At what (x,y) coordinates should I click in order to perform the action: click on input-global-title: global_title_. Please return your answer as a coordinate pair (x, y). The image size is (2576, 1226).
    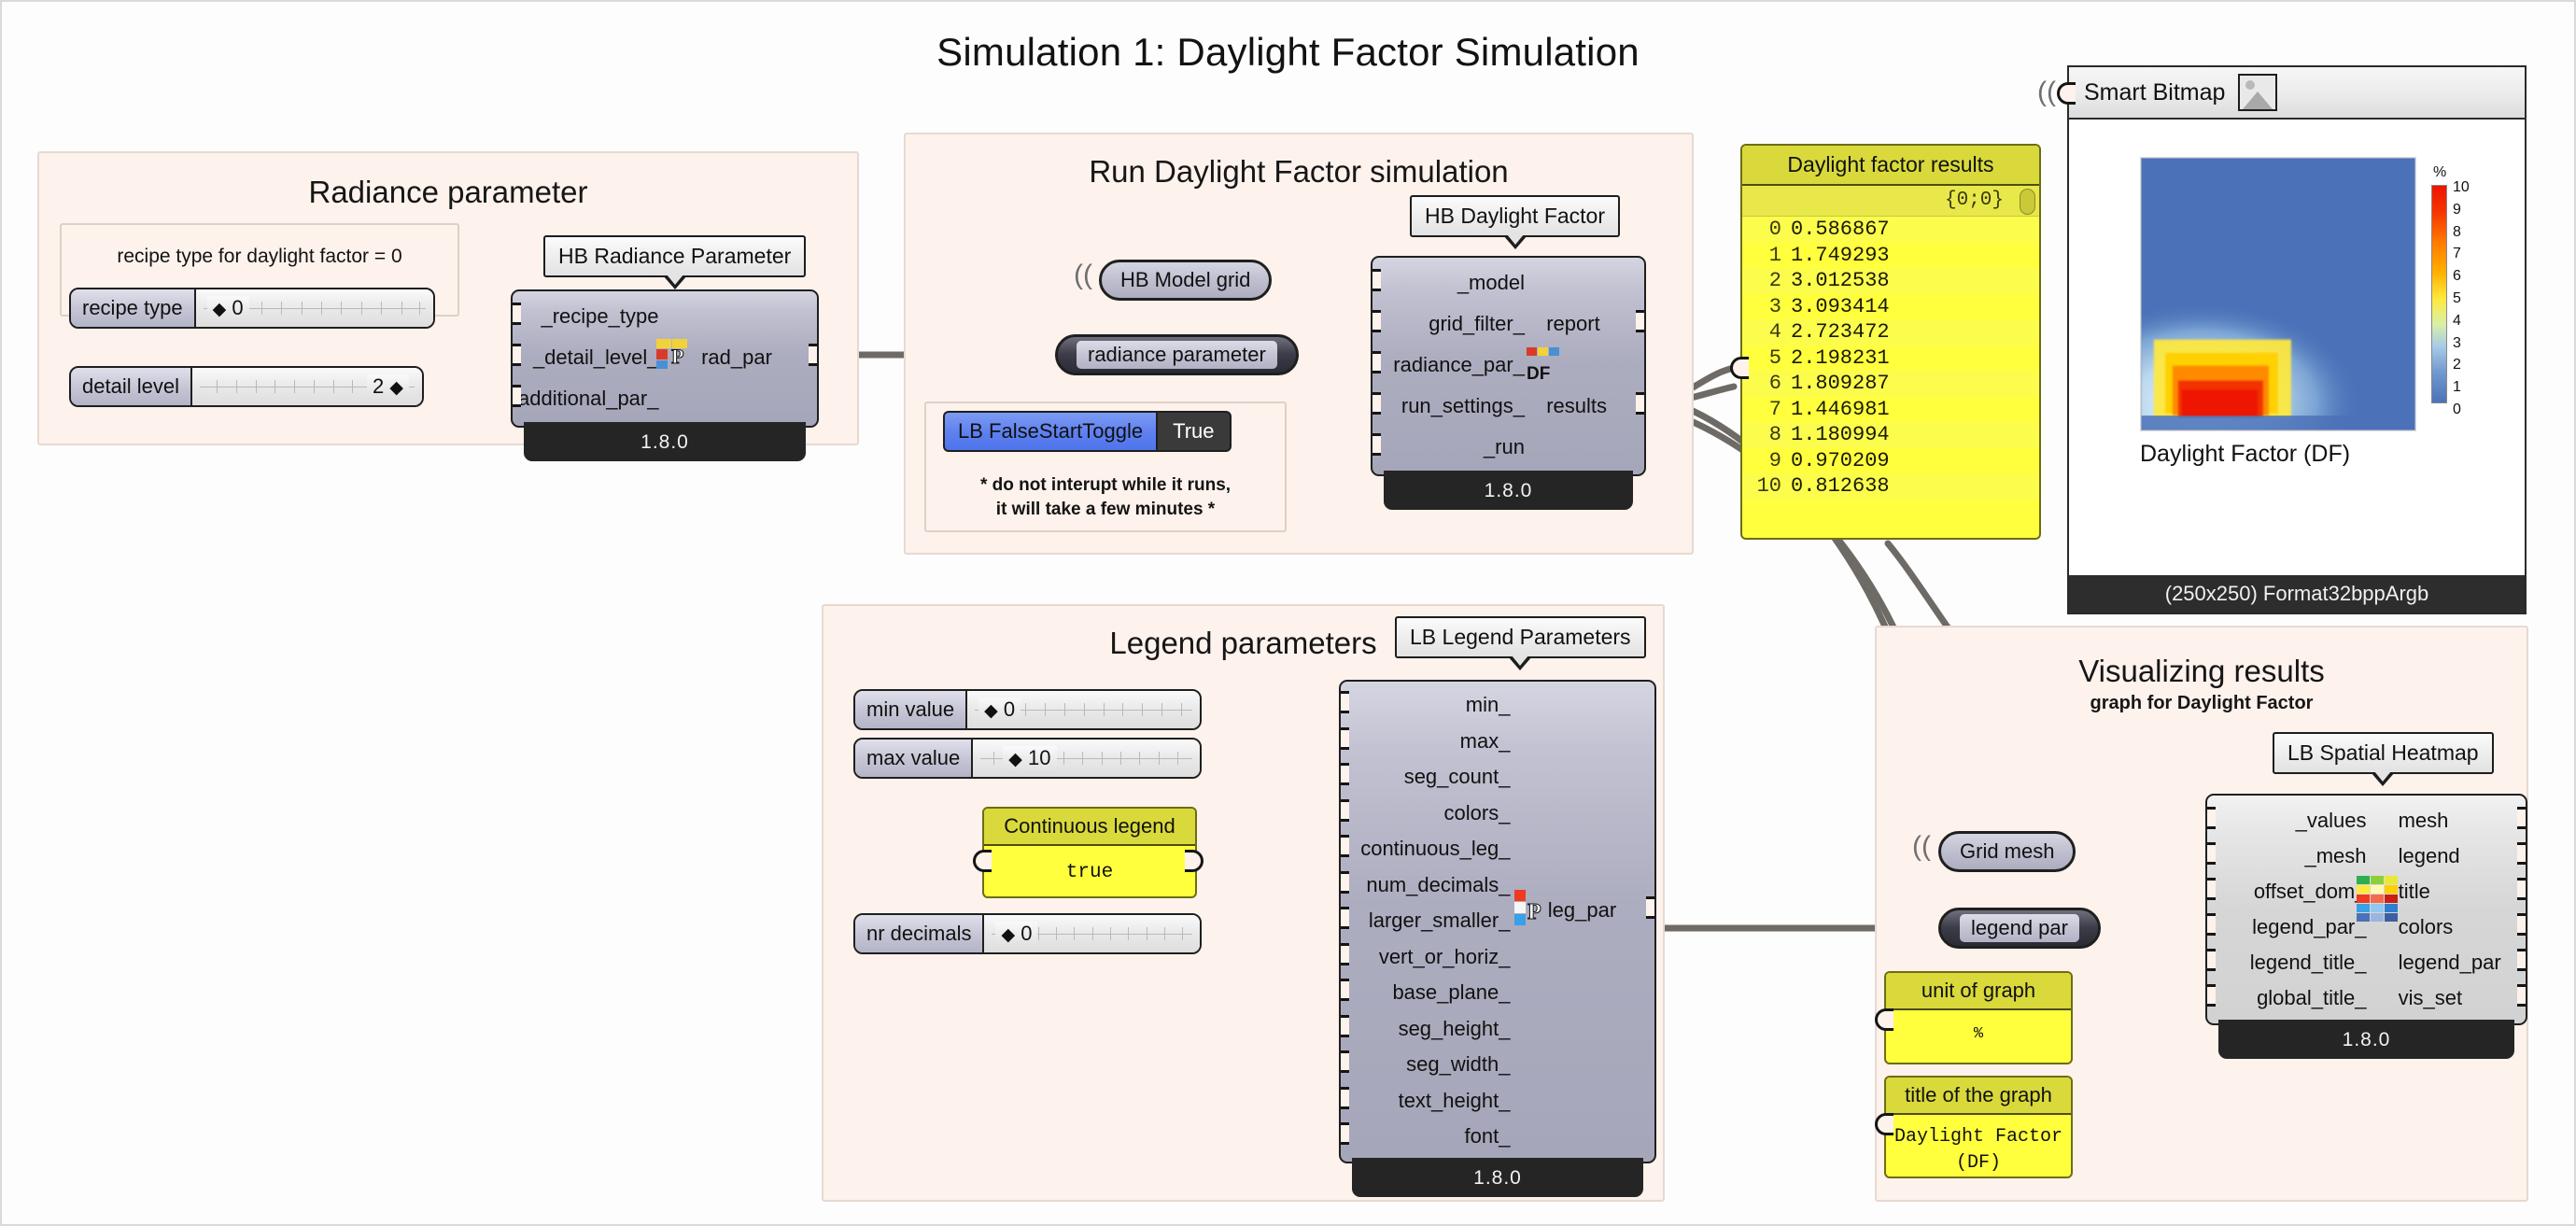
    Looking at the image, I should click on (2311, 998).